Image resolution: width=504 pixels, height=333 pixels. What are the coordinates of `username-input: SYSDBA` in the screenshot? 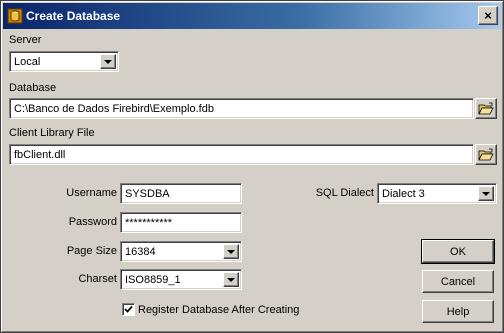 It's located at (181, 193).